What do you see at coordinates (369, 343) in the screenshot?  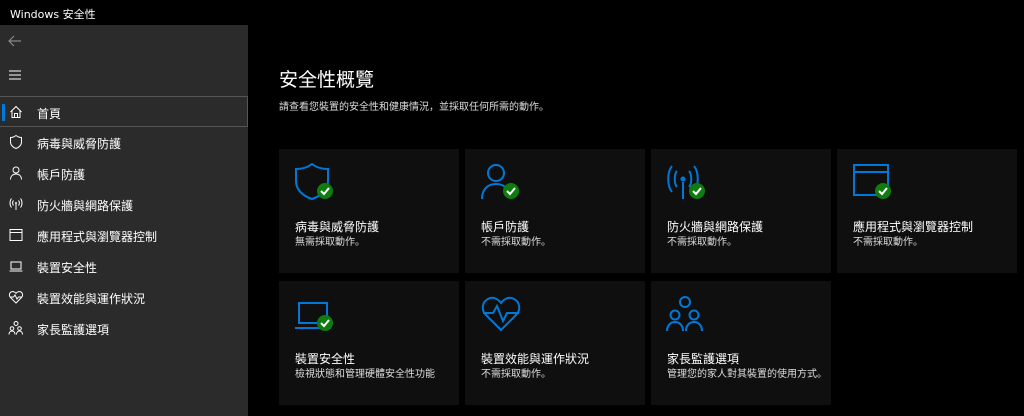 I see `tile-device-security: 裝置安全性 檢視狀態和管理硬體安全性功能` at bounding box center [369, 343].